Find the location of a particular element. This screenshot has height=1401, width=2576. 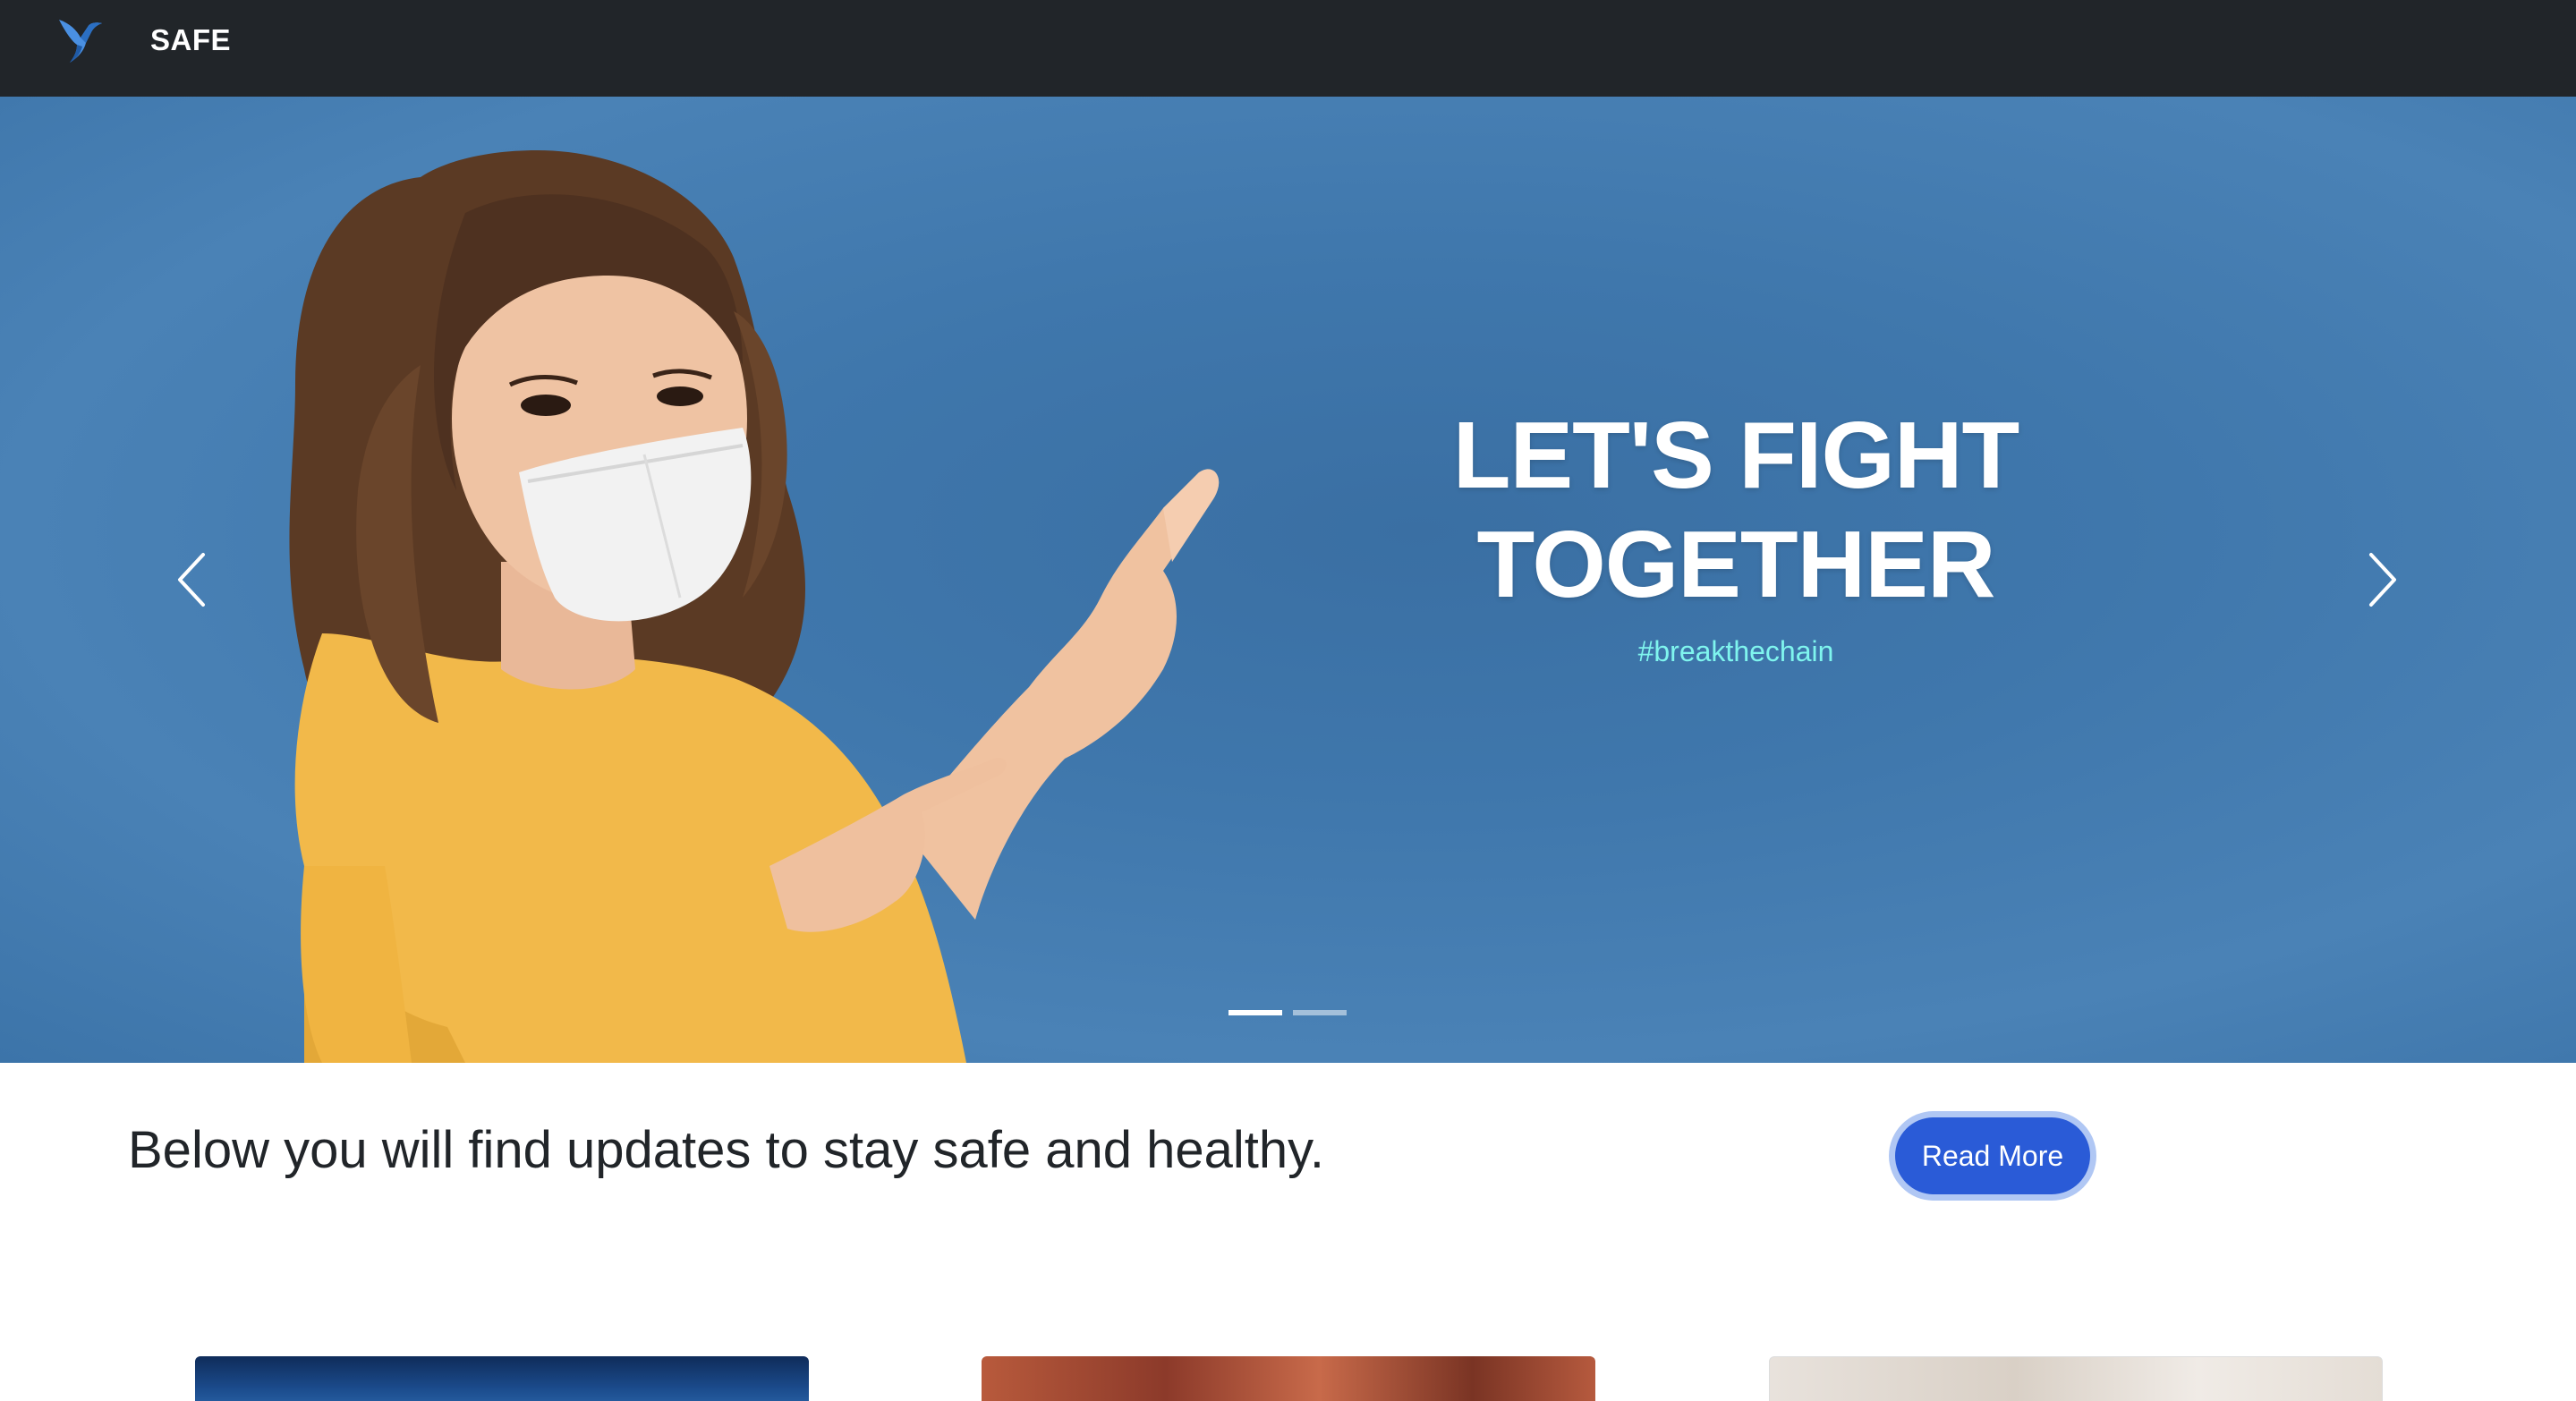

hero-hashtag: #breakthechain is located at coordinates (1735, 651).